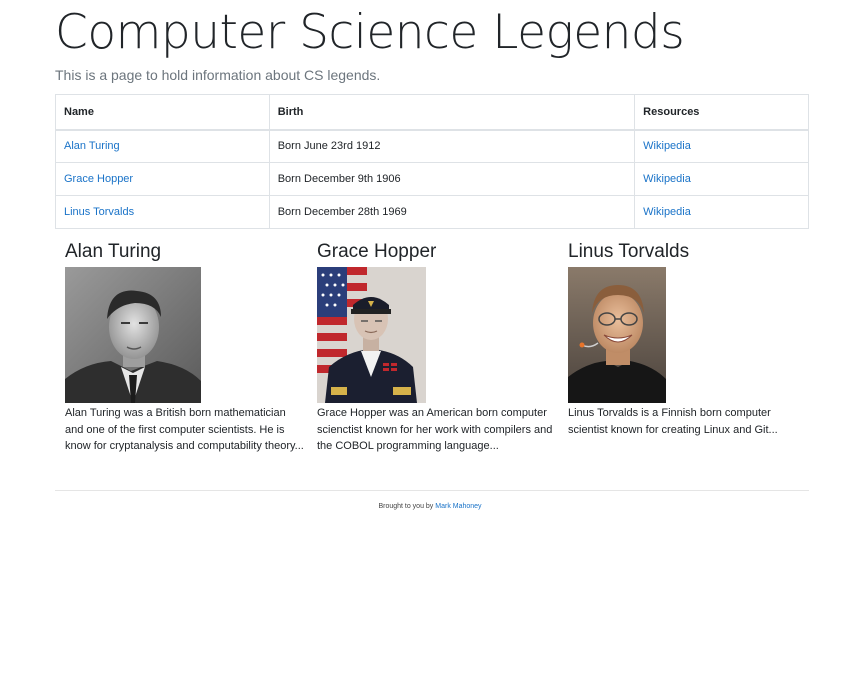 The height and width of the screenshot is (675, 860). I want to click on card-title: Linus Torvalds, so click(629, 251).